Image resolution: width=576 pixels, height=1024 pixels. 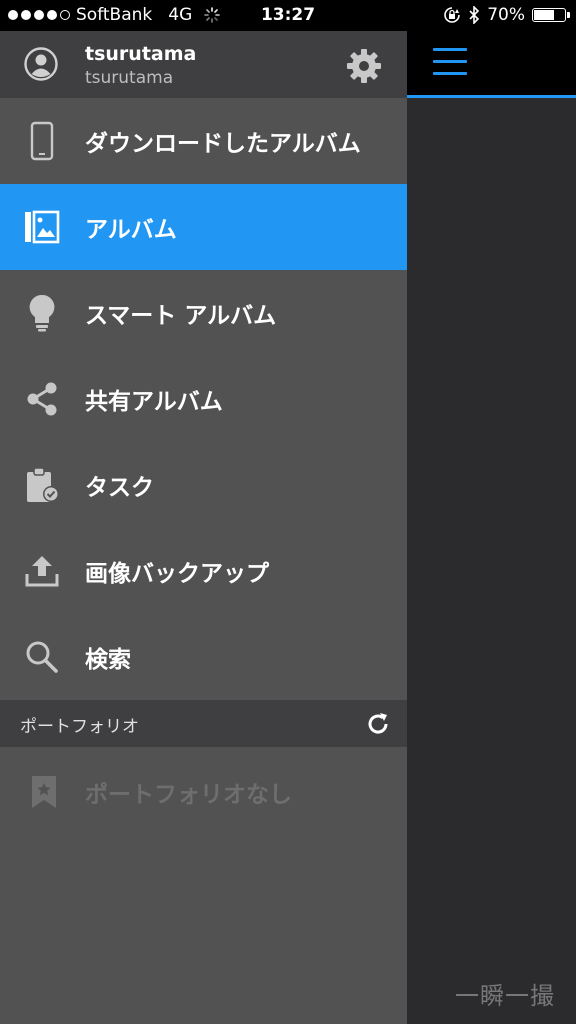 I want to click on menu-item-downloaded-albums: ダウンロードしたアルバム, so click(x=203, y=141).